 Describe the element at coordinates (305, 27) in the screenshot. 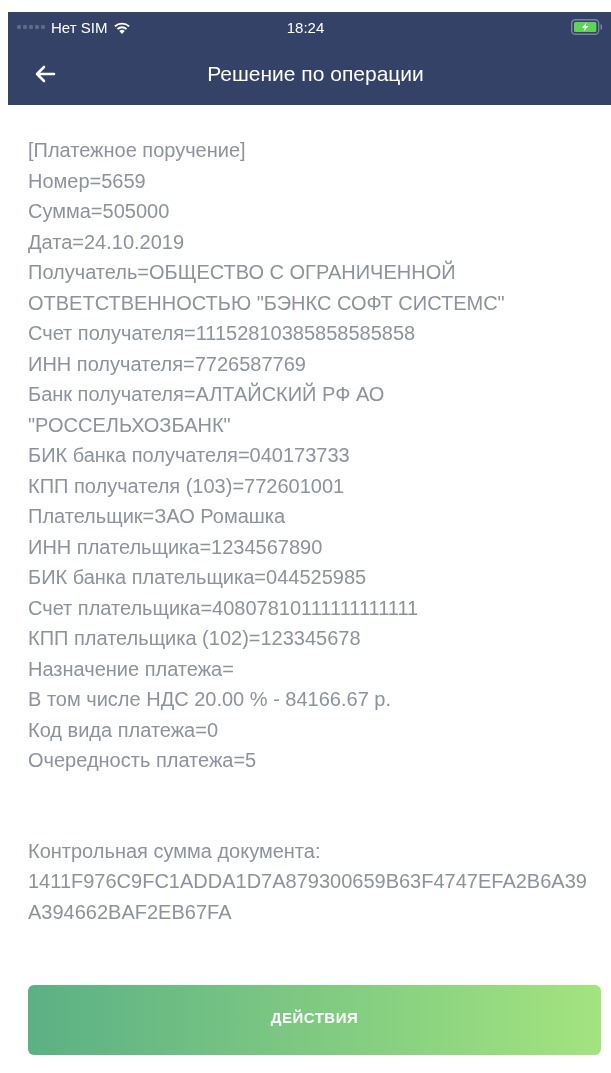

I see `status-time: 18:24` at that location.